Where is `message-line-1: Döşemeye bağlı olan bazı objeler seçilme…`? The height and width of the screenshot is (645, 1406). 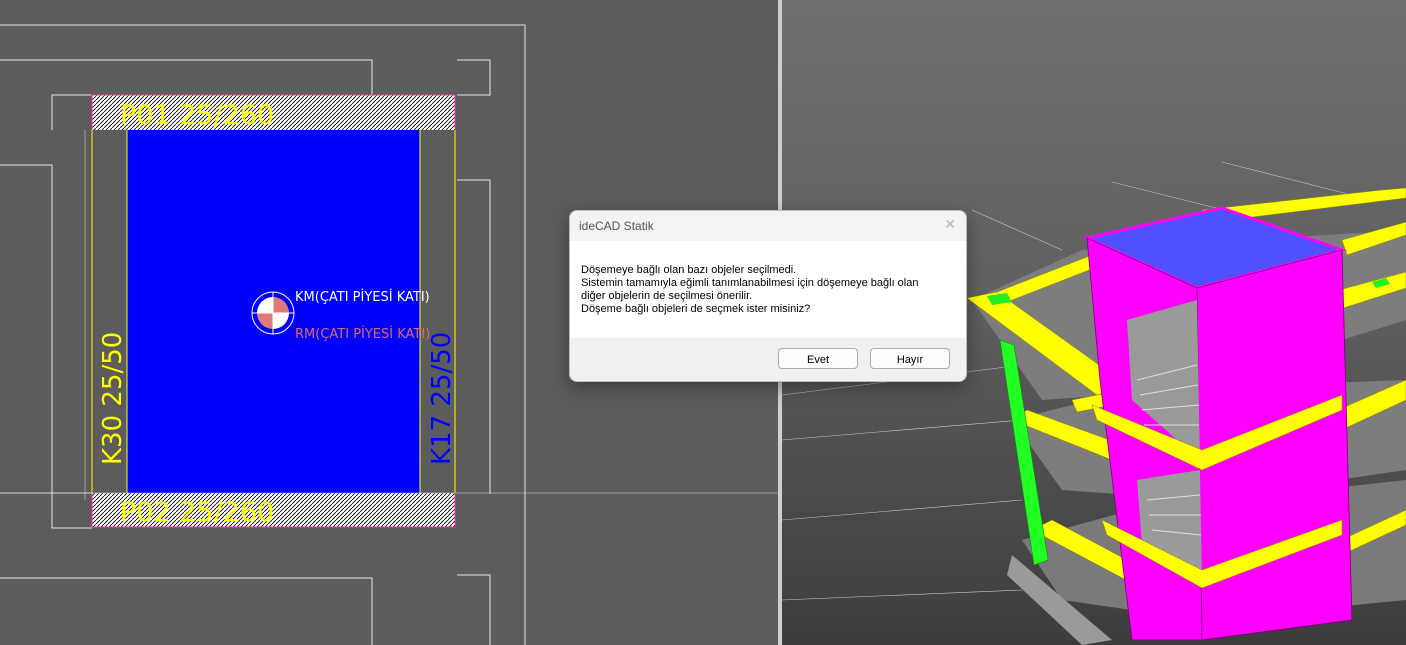
message-line-1: Döşemeye bağlı olan bazı objeler seçilme… is located at coordinates (689, 270).